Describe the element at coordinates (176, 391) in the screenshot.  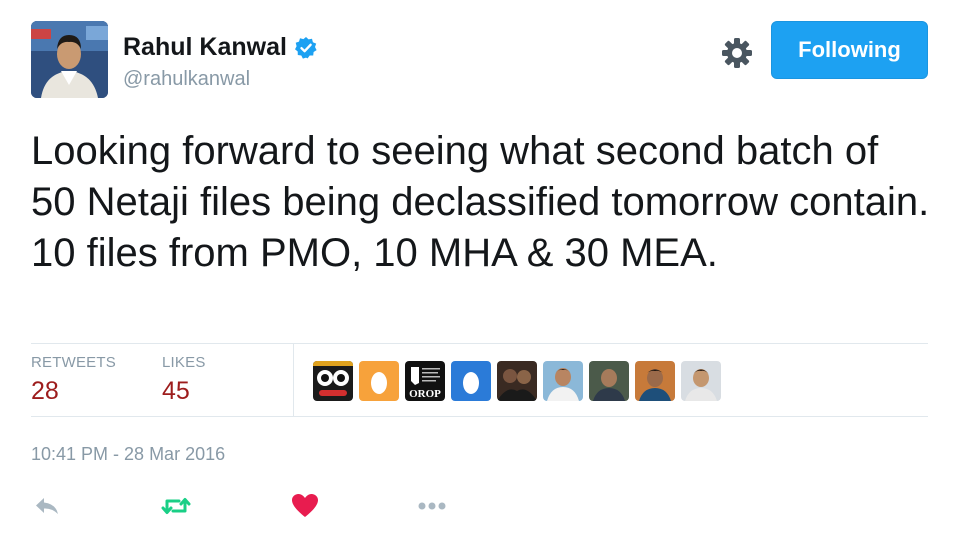
I see `likes-count: 45` at that location.